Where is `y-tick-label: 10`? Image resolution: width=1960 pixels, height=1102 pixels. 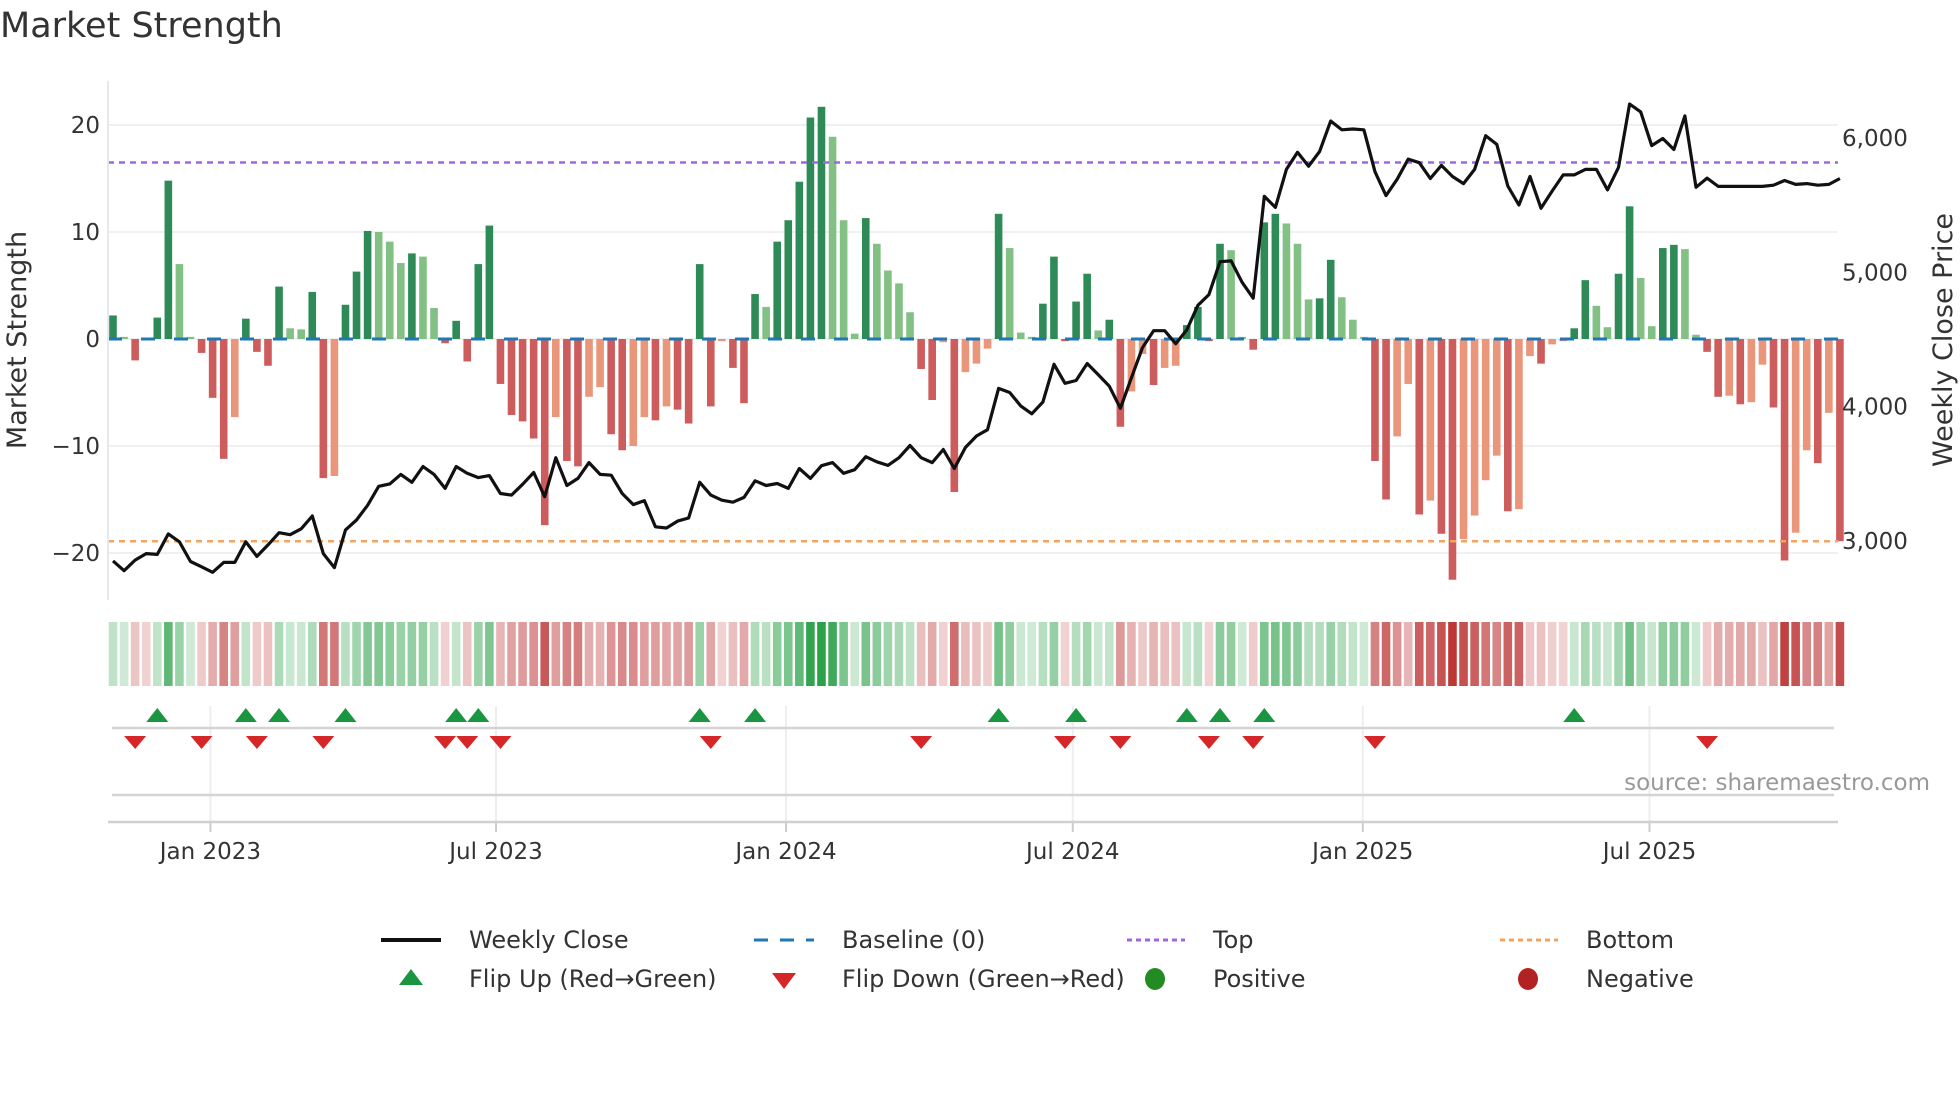
y-tick-label: 10 is located at coordinates (85, 233).